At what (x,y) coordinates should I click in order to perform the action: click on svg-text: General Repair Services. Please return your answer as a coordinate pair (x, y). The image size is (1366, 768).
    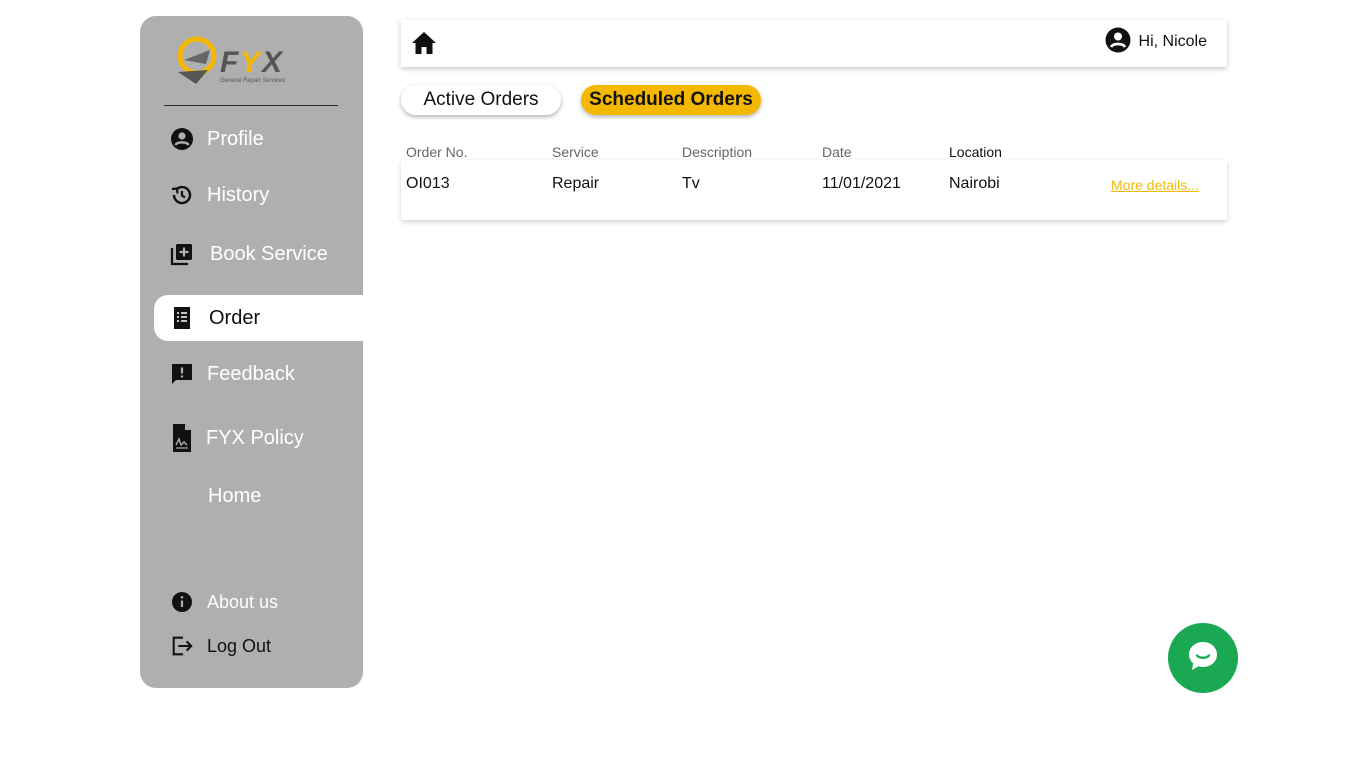
    Looking at the image, I should click on (252, 81).